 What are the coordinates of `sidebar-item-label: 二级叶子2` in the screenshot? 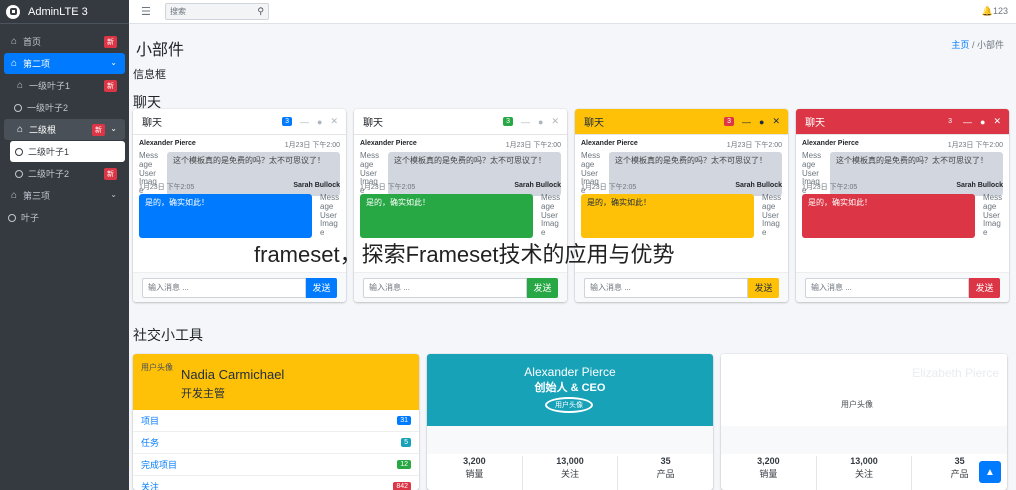 It's located at (49, 174).